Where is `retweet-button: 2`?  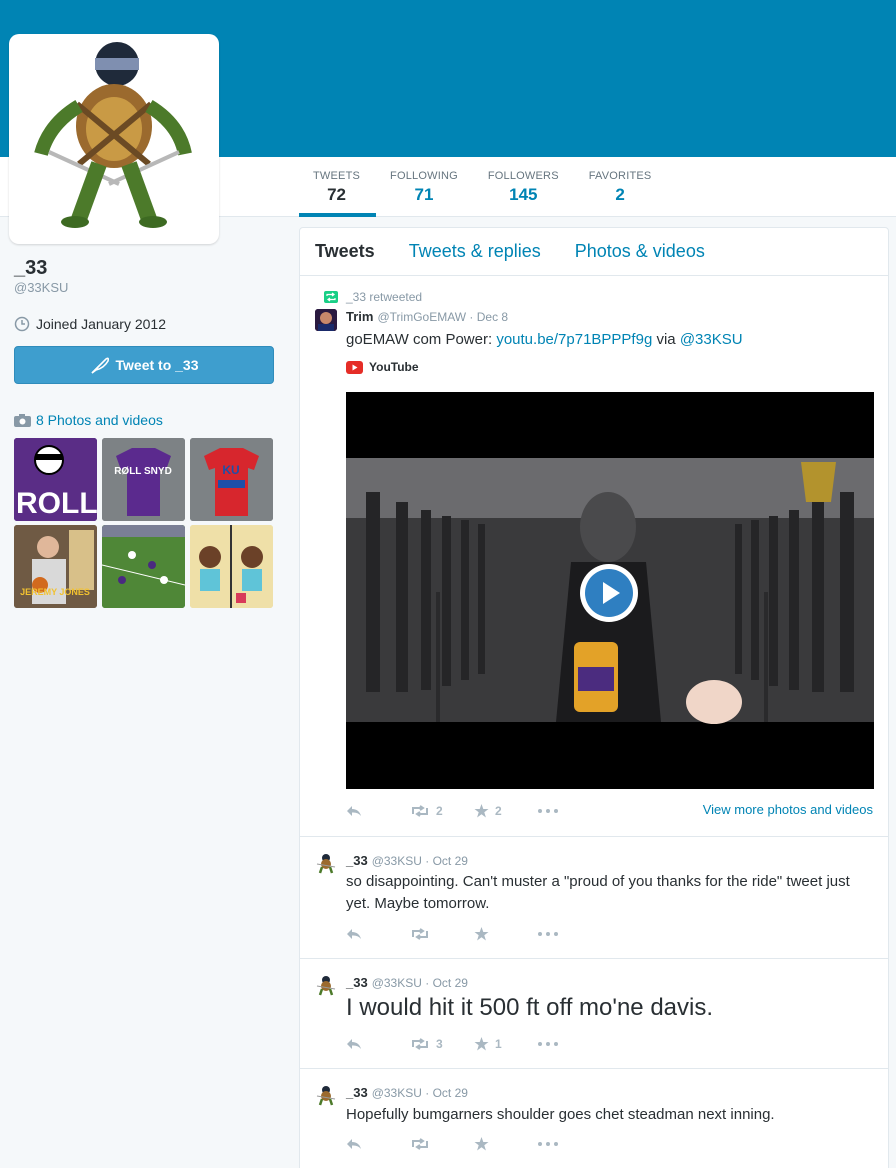 retweet-button: 2 is located at coordinates (442, 811).